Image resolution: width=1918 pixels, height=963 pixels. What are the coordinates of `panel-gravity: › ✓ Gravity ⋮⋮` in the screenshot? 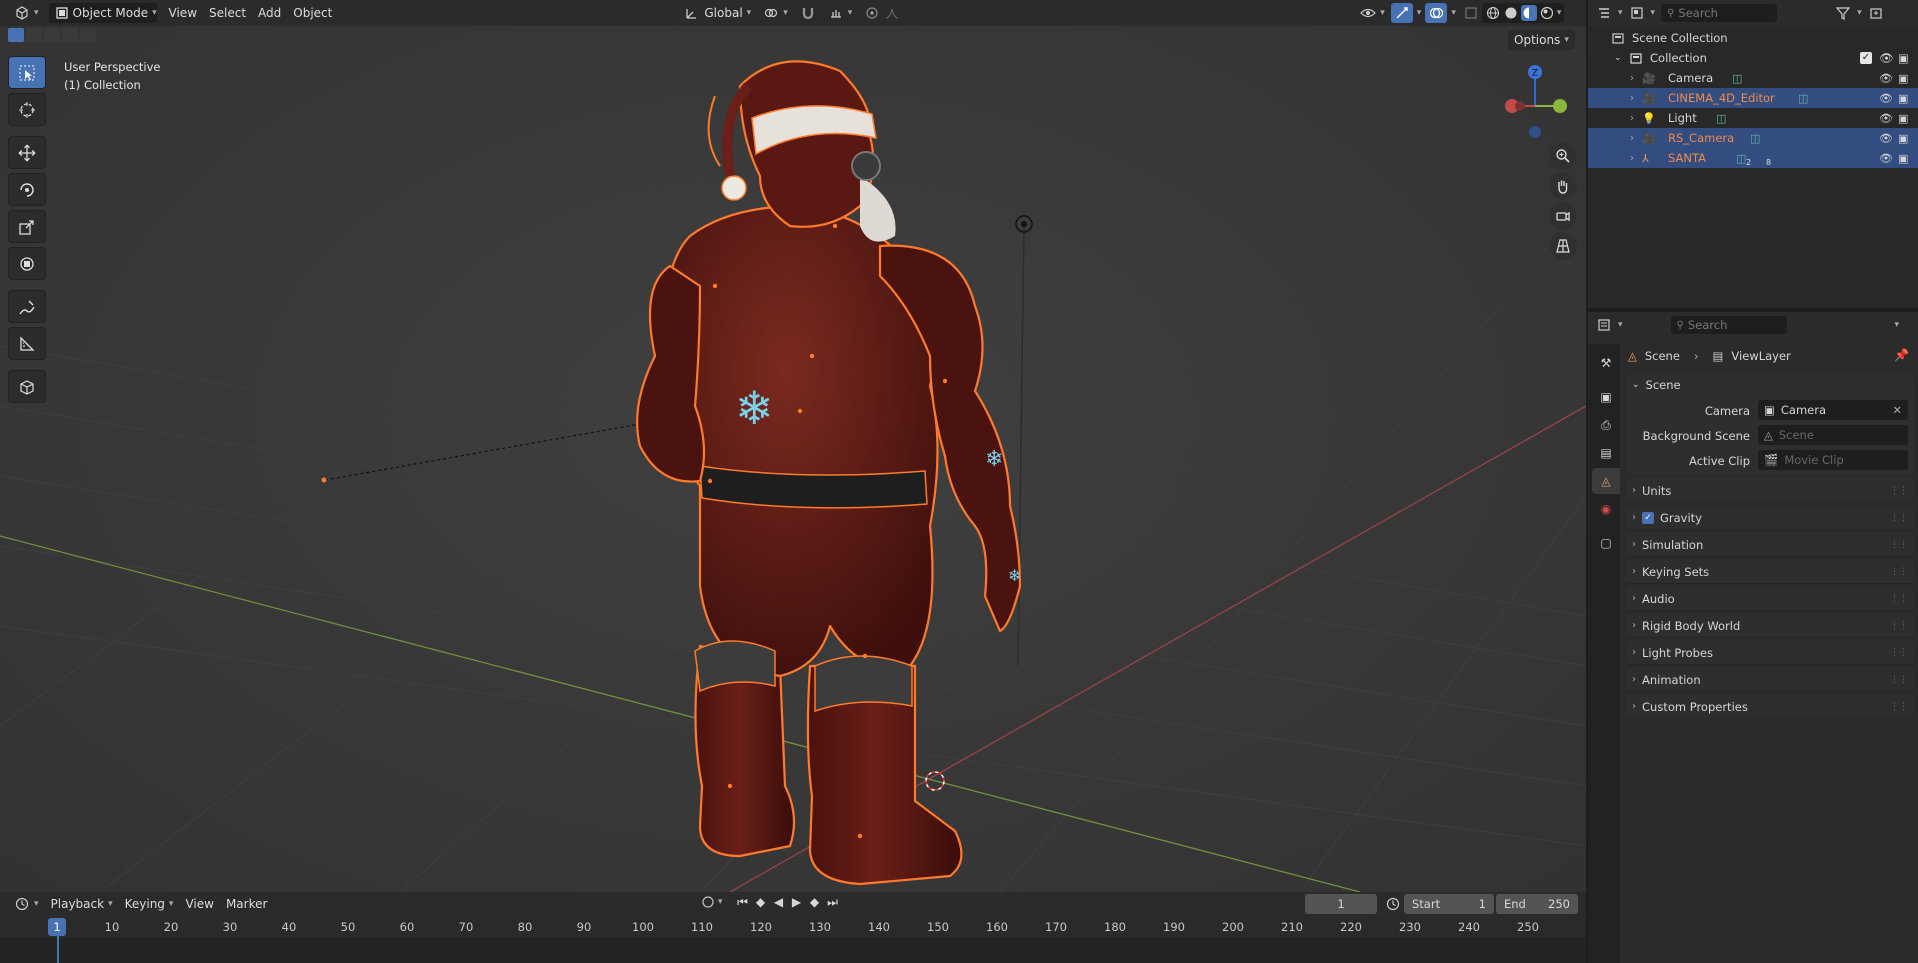 It's located at (1770, 518).